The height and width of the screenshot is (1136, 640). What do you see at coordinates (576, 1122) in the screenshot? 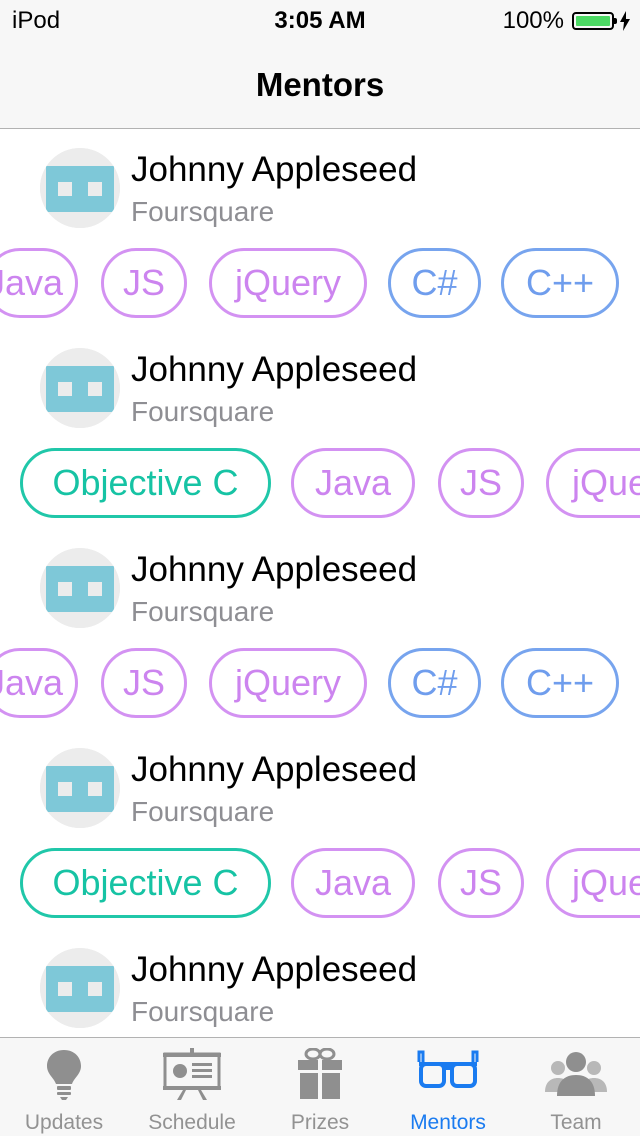
I see `tab-label: Team` at bounding box center [576, 1122].